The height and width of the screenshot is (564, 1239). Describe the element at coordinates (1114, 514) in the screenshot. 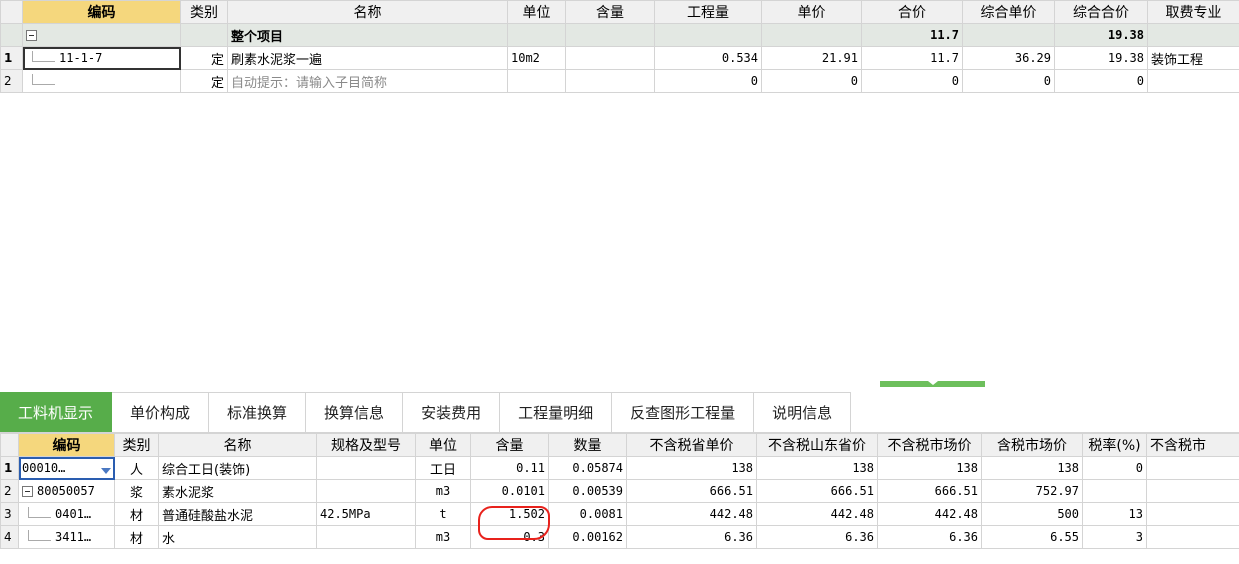

I see `tax-rate-cell: 13` at that location.